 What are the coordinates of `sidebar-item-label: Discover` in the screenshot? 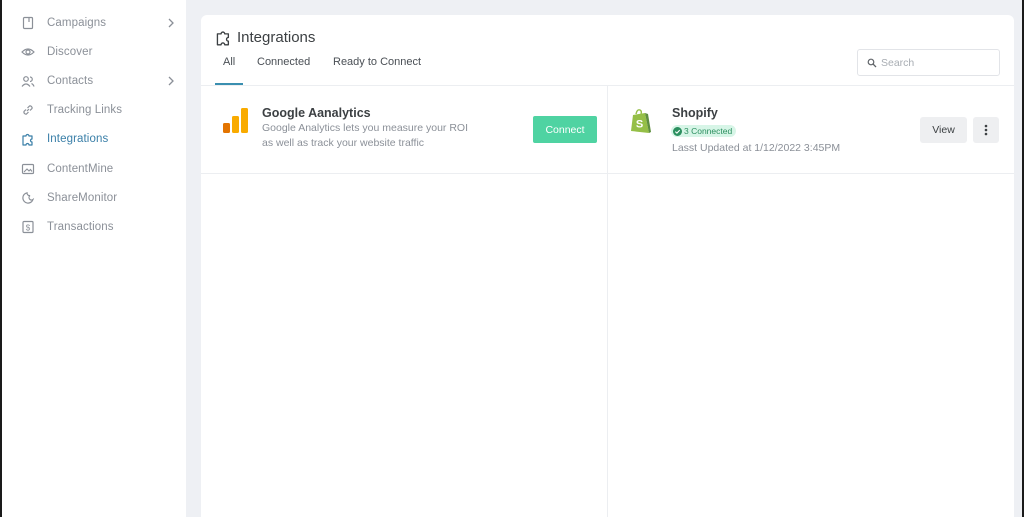 It's located at (70, 52).